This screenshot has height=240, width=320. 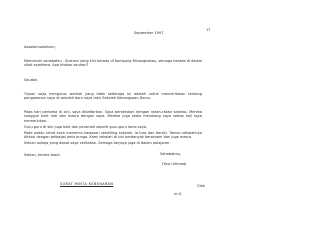 What do you see at coordinates (174, 164) in the screenshot?
I see `letter-signer: (Yusri Ahmad)` at bounding box center [174, 164].